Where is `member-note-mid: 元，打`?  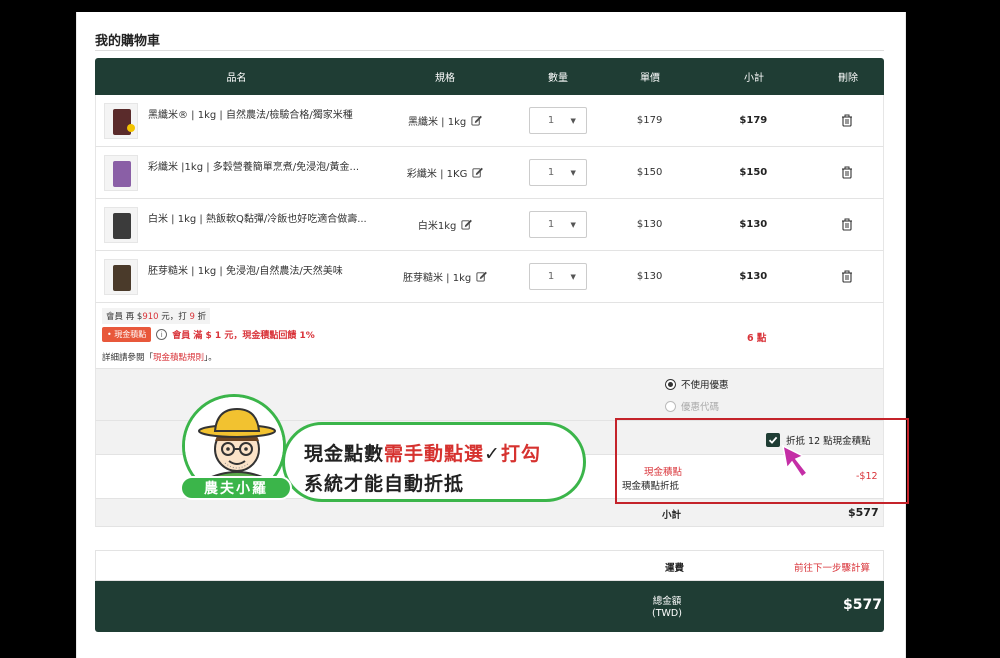
member-note-mid: 元，打 is located at coordinates (174, 317).